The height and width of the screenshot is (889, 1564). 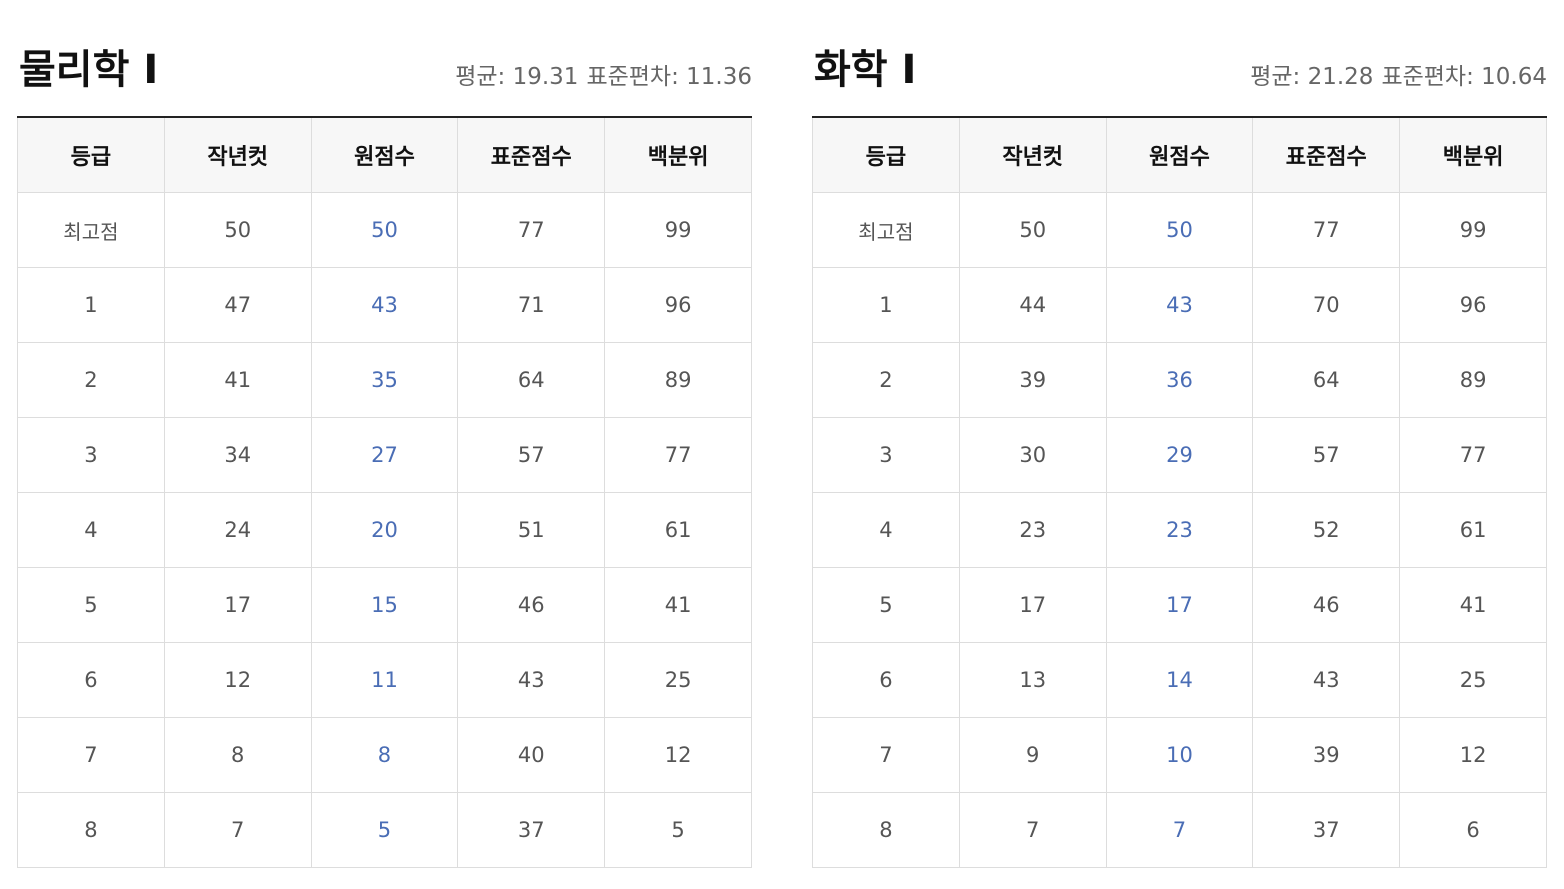 I want to click on table-row: 1 44 43 70 96, so click(x=1179, y=305).